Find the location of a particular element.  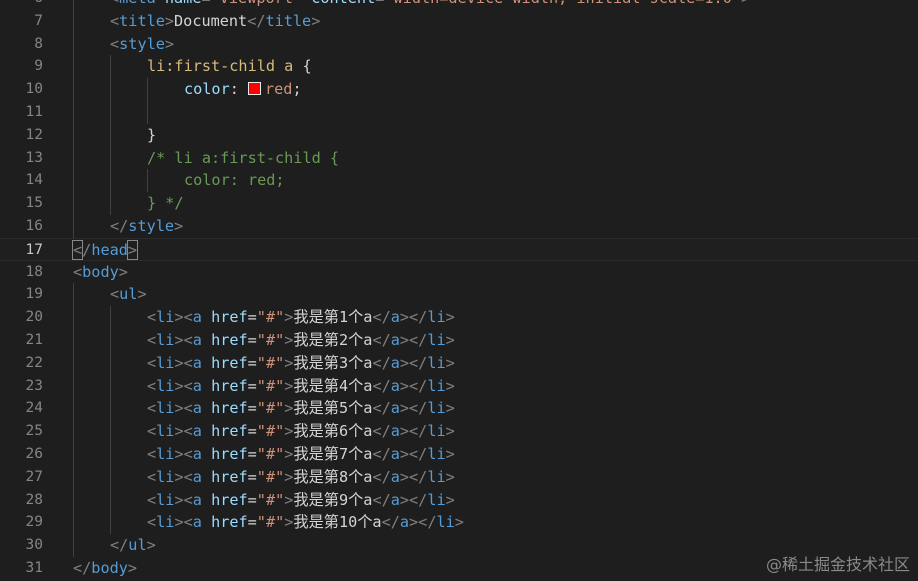

code-line: 23 <li><a href="#">我是第4个a</a></li> is located at coordinates (459, 386).